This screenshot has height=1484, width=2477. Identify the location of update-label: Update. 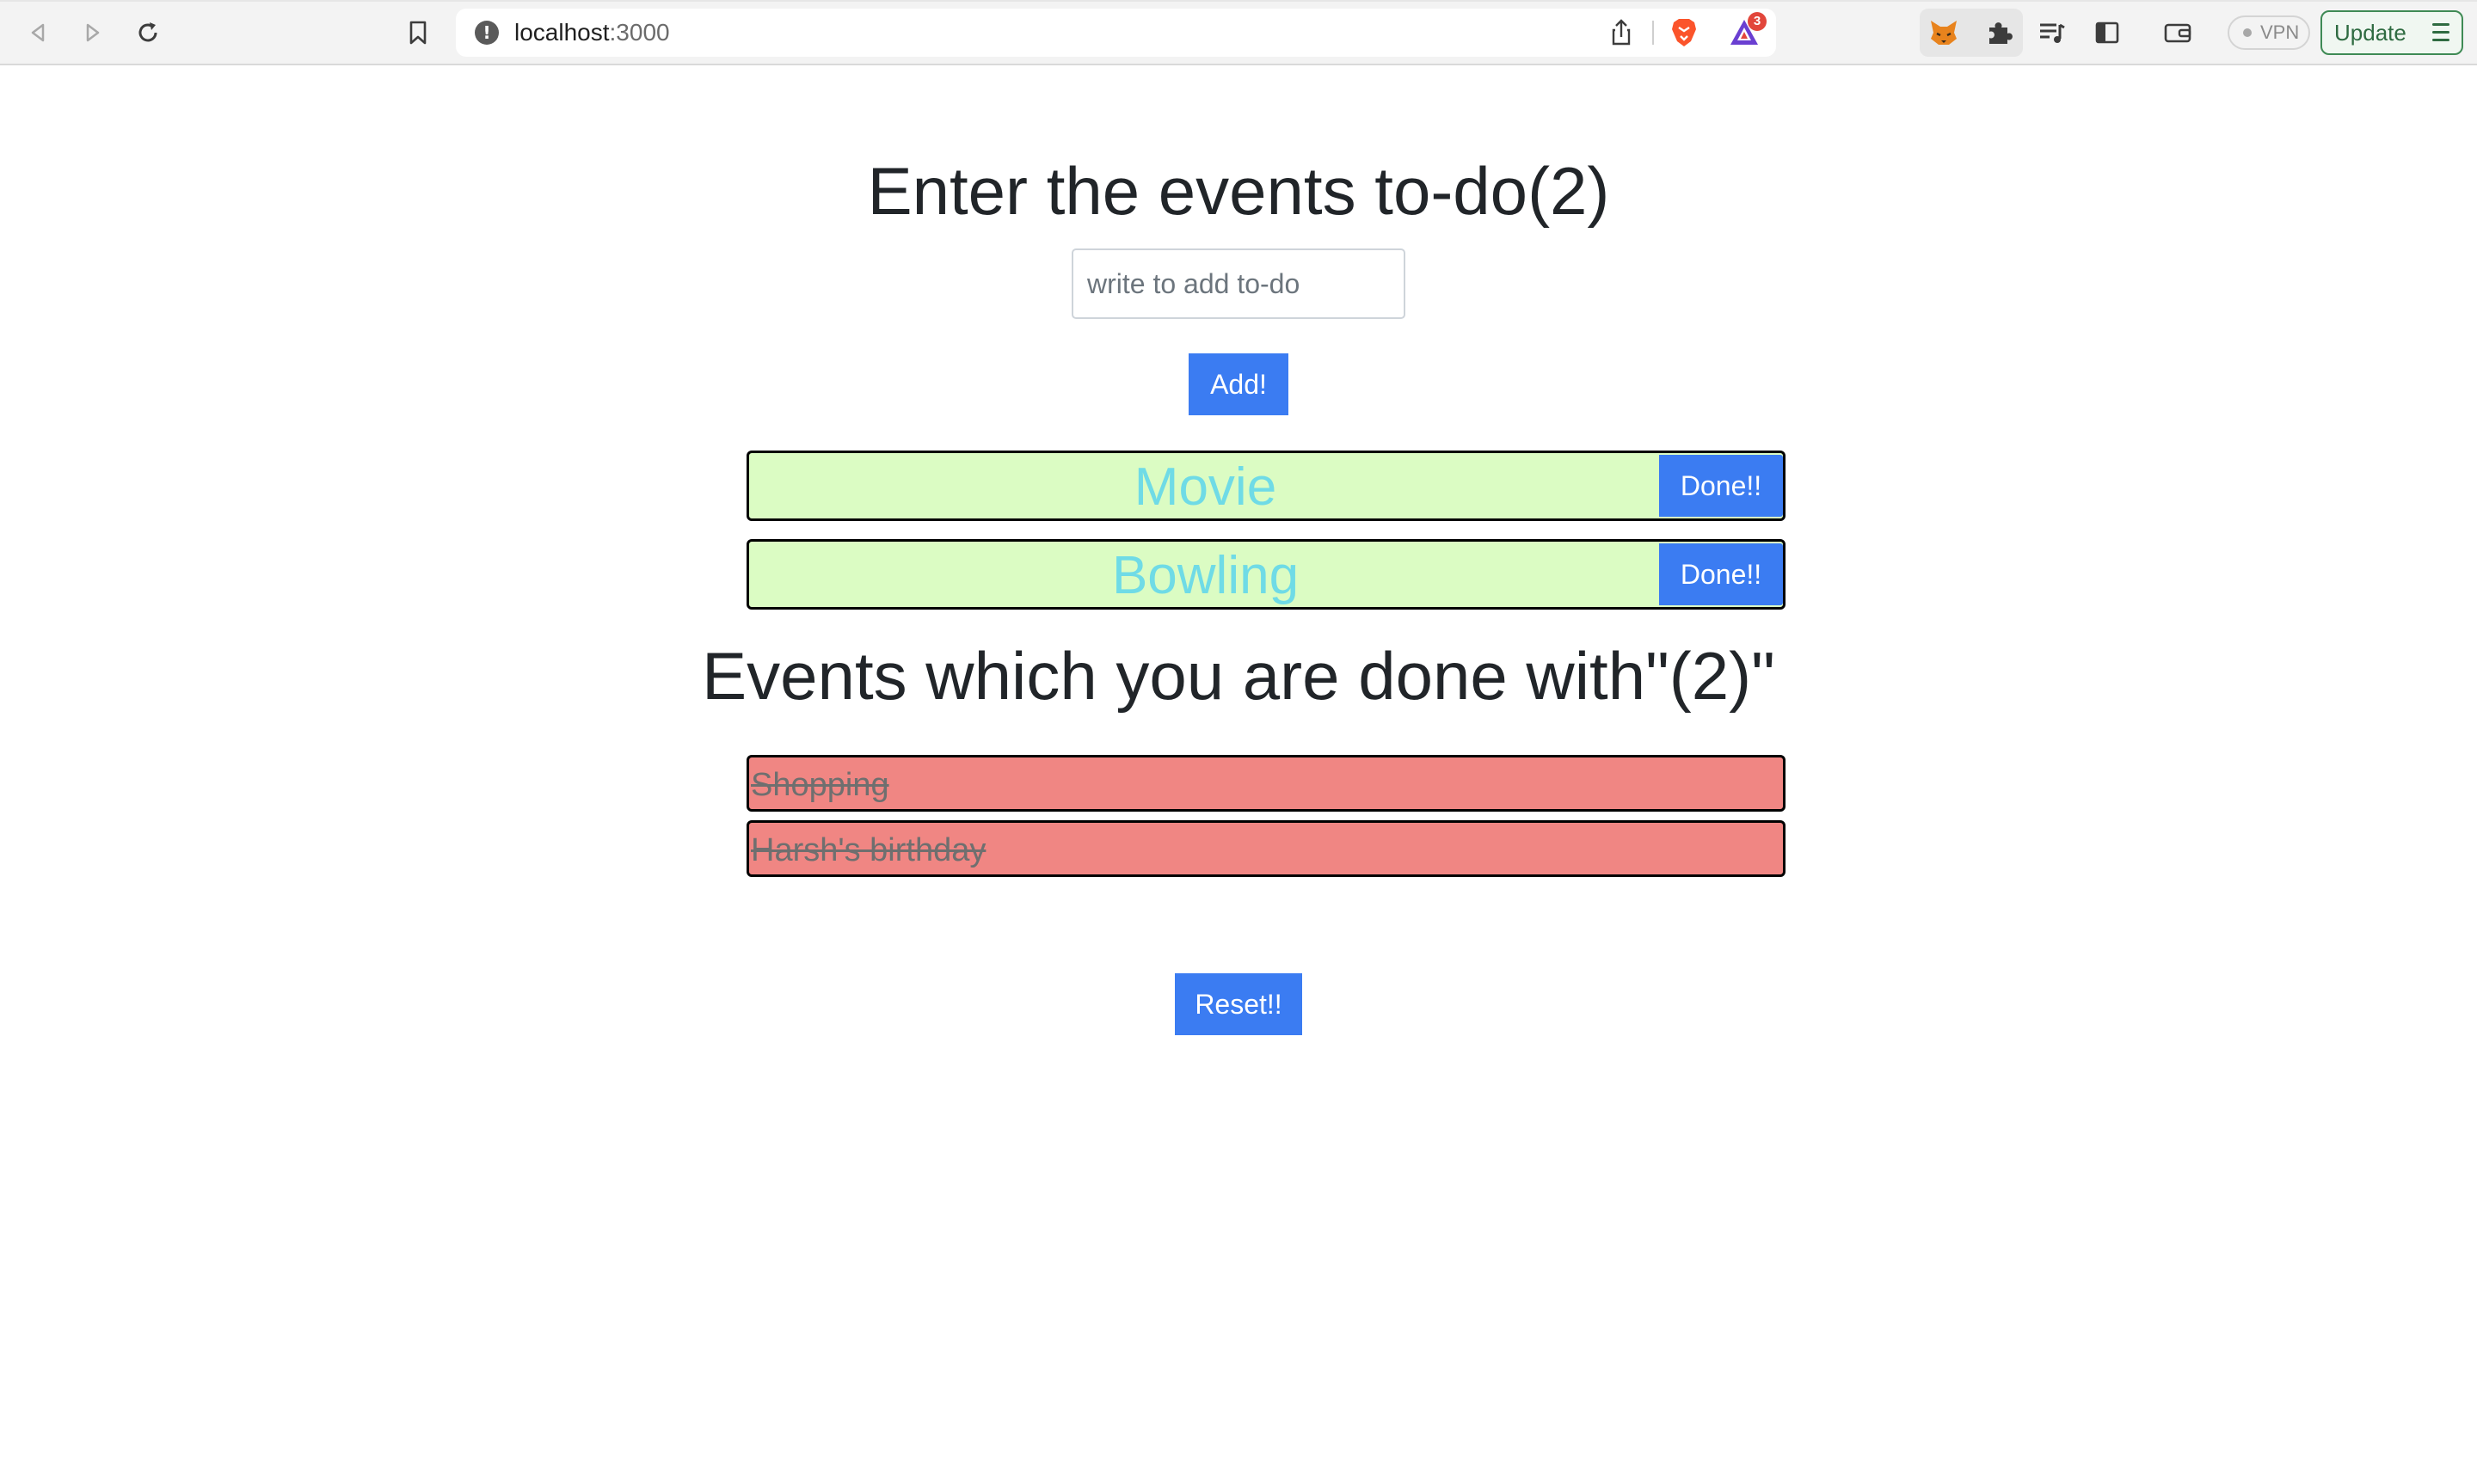
(2370, 33).